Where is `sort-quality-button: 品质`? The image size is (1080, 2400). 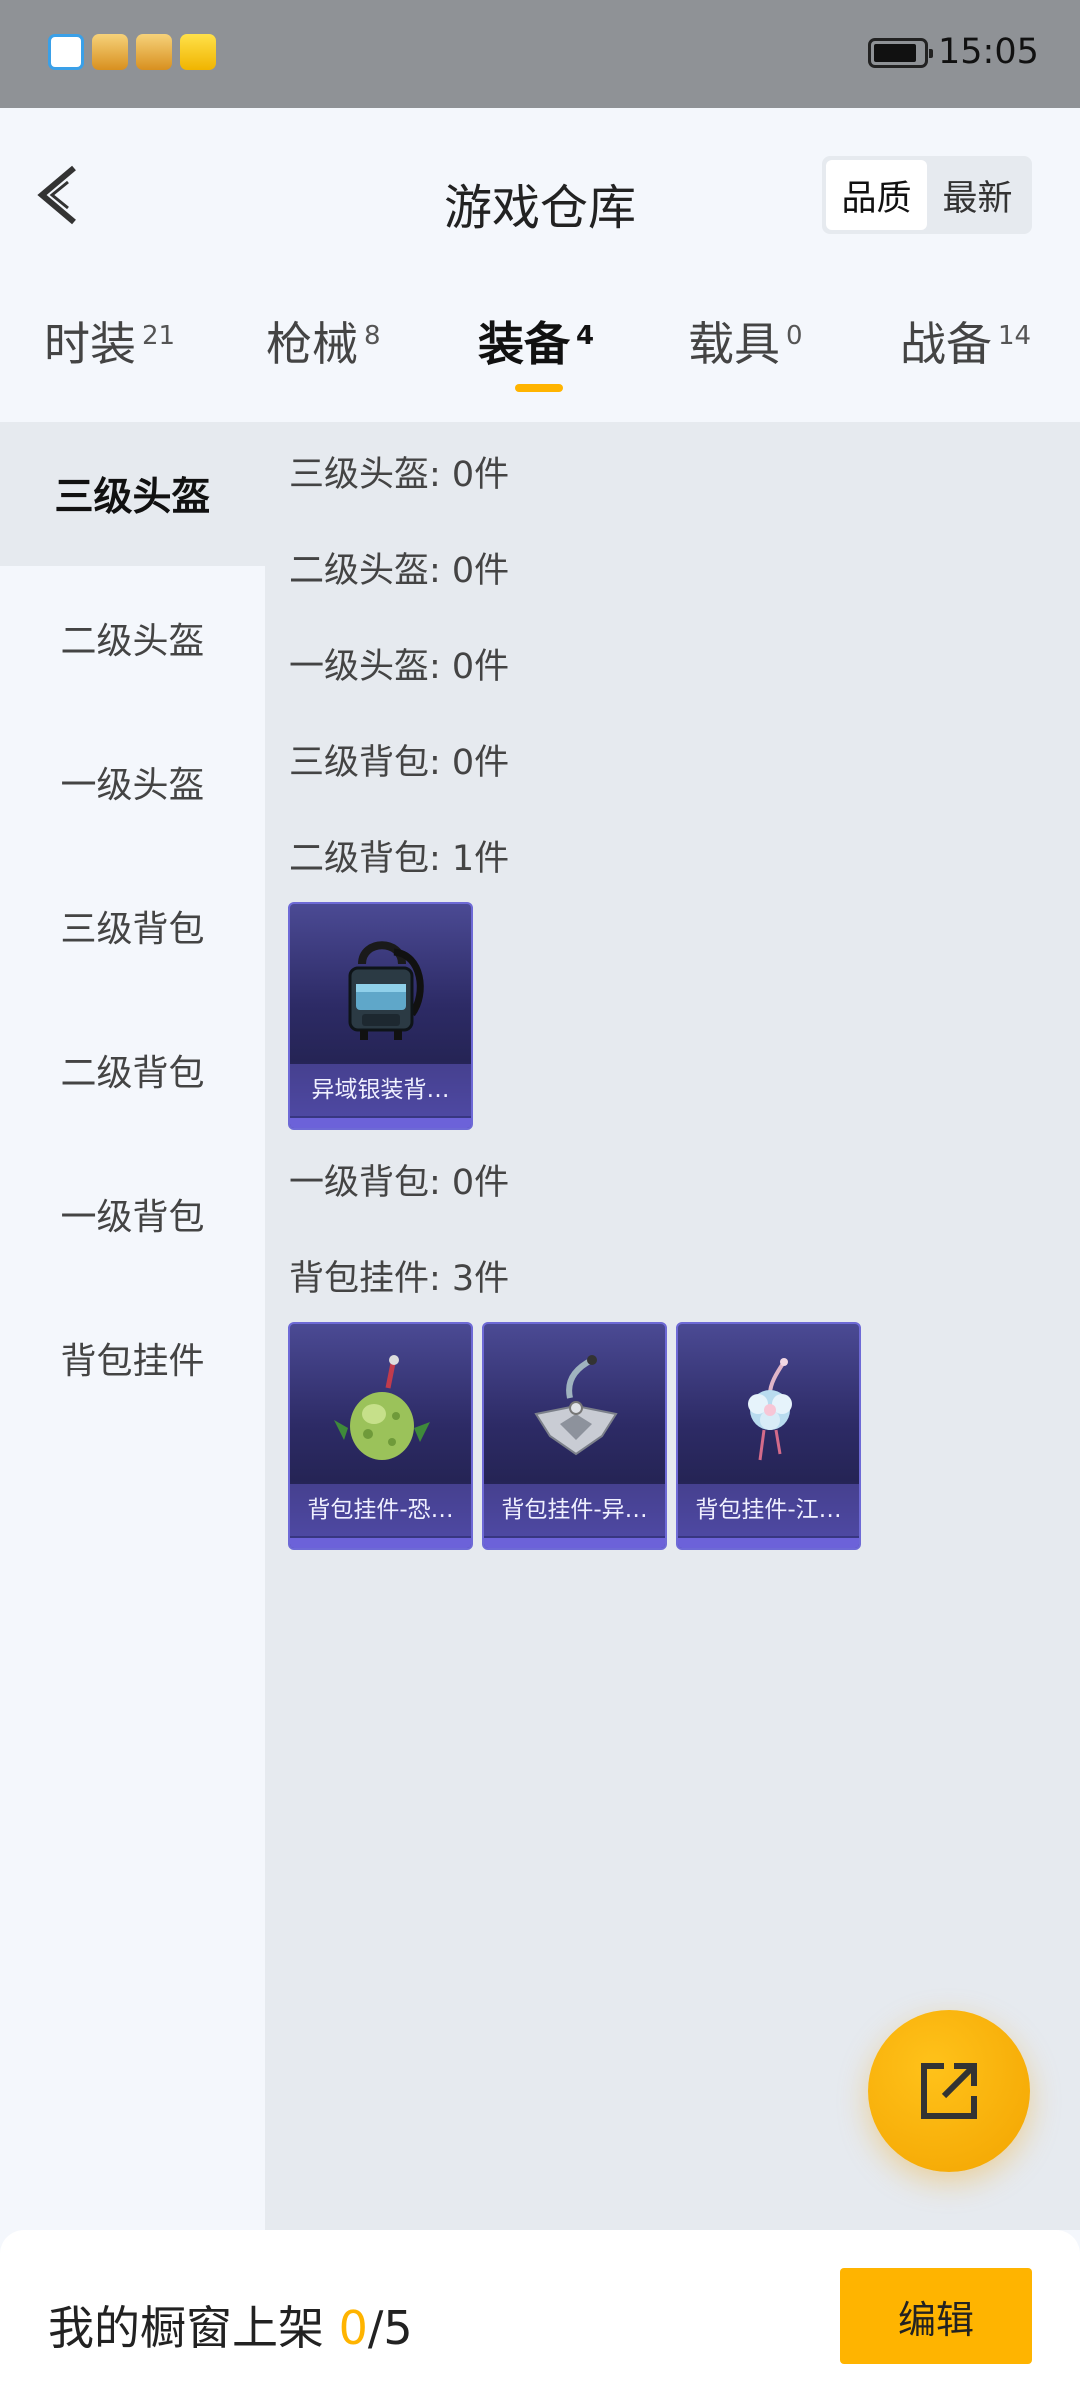
sort-quality-button: 品质 is located at coordinates (876, 195).